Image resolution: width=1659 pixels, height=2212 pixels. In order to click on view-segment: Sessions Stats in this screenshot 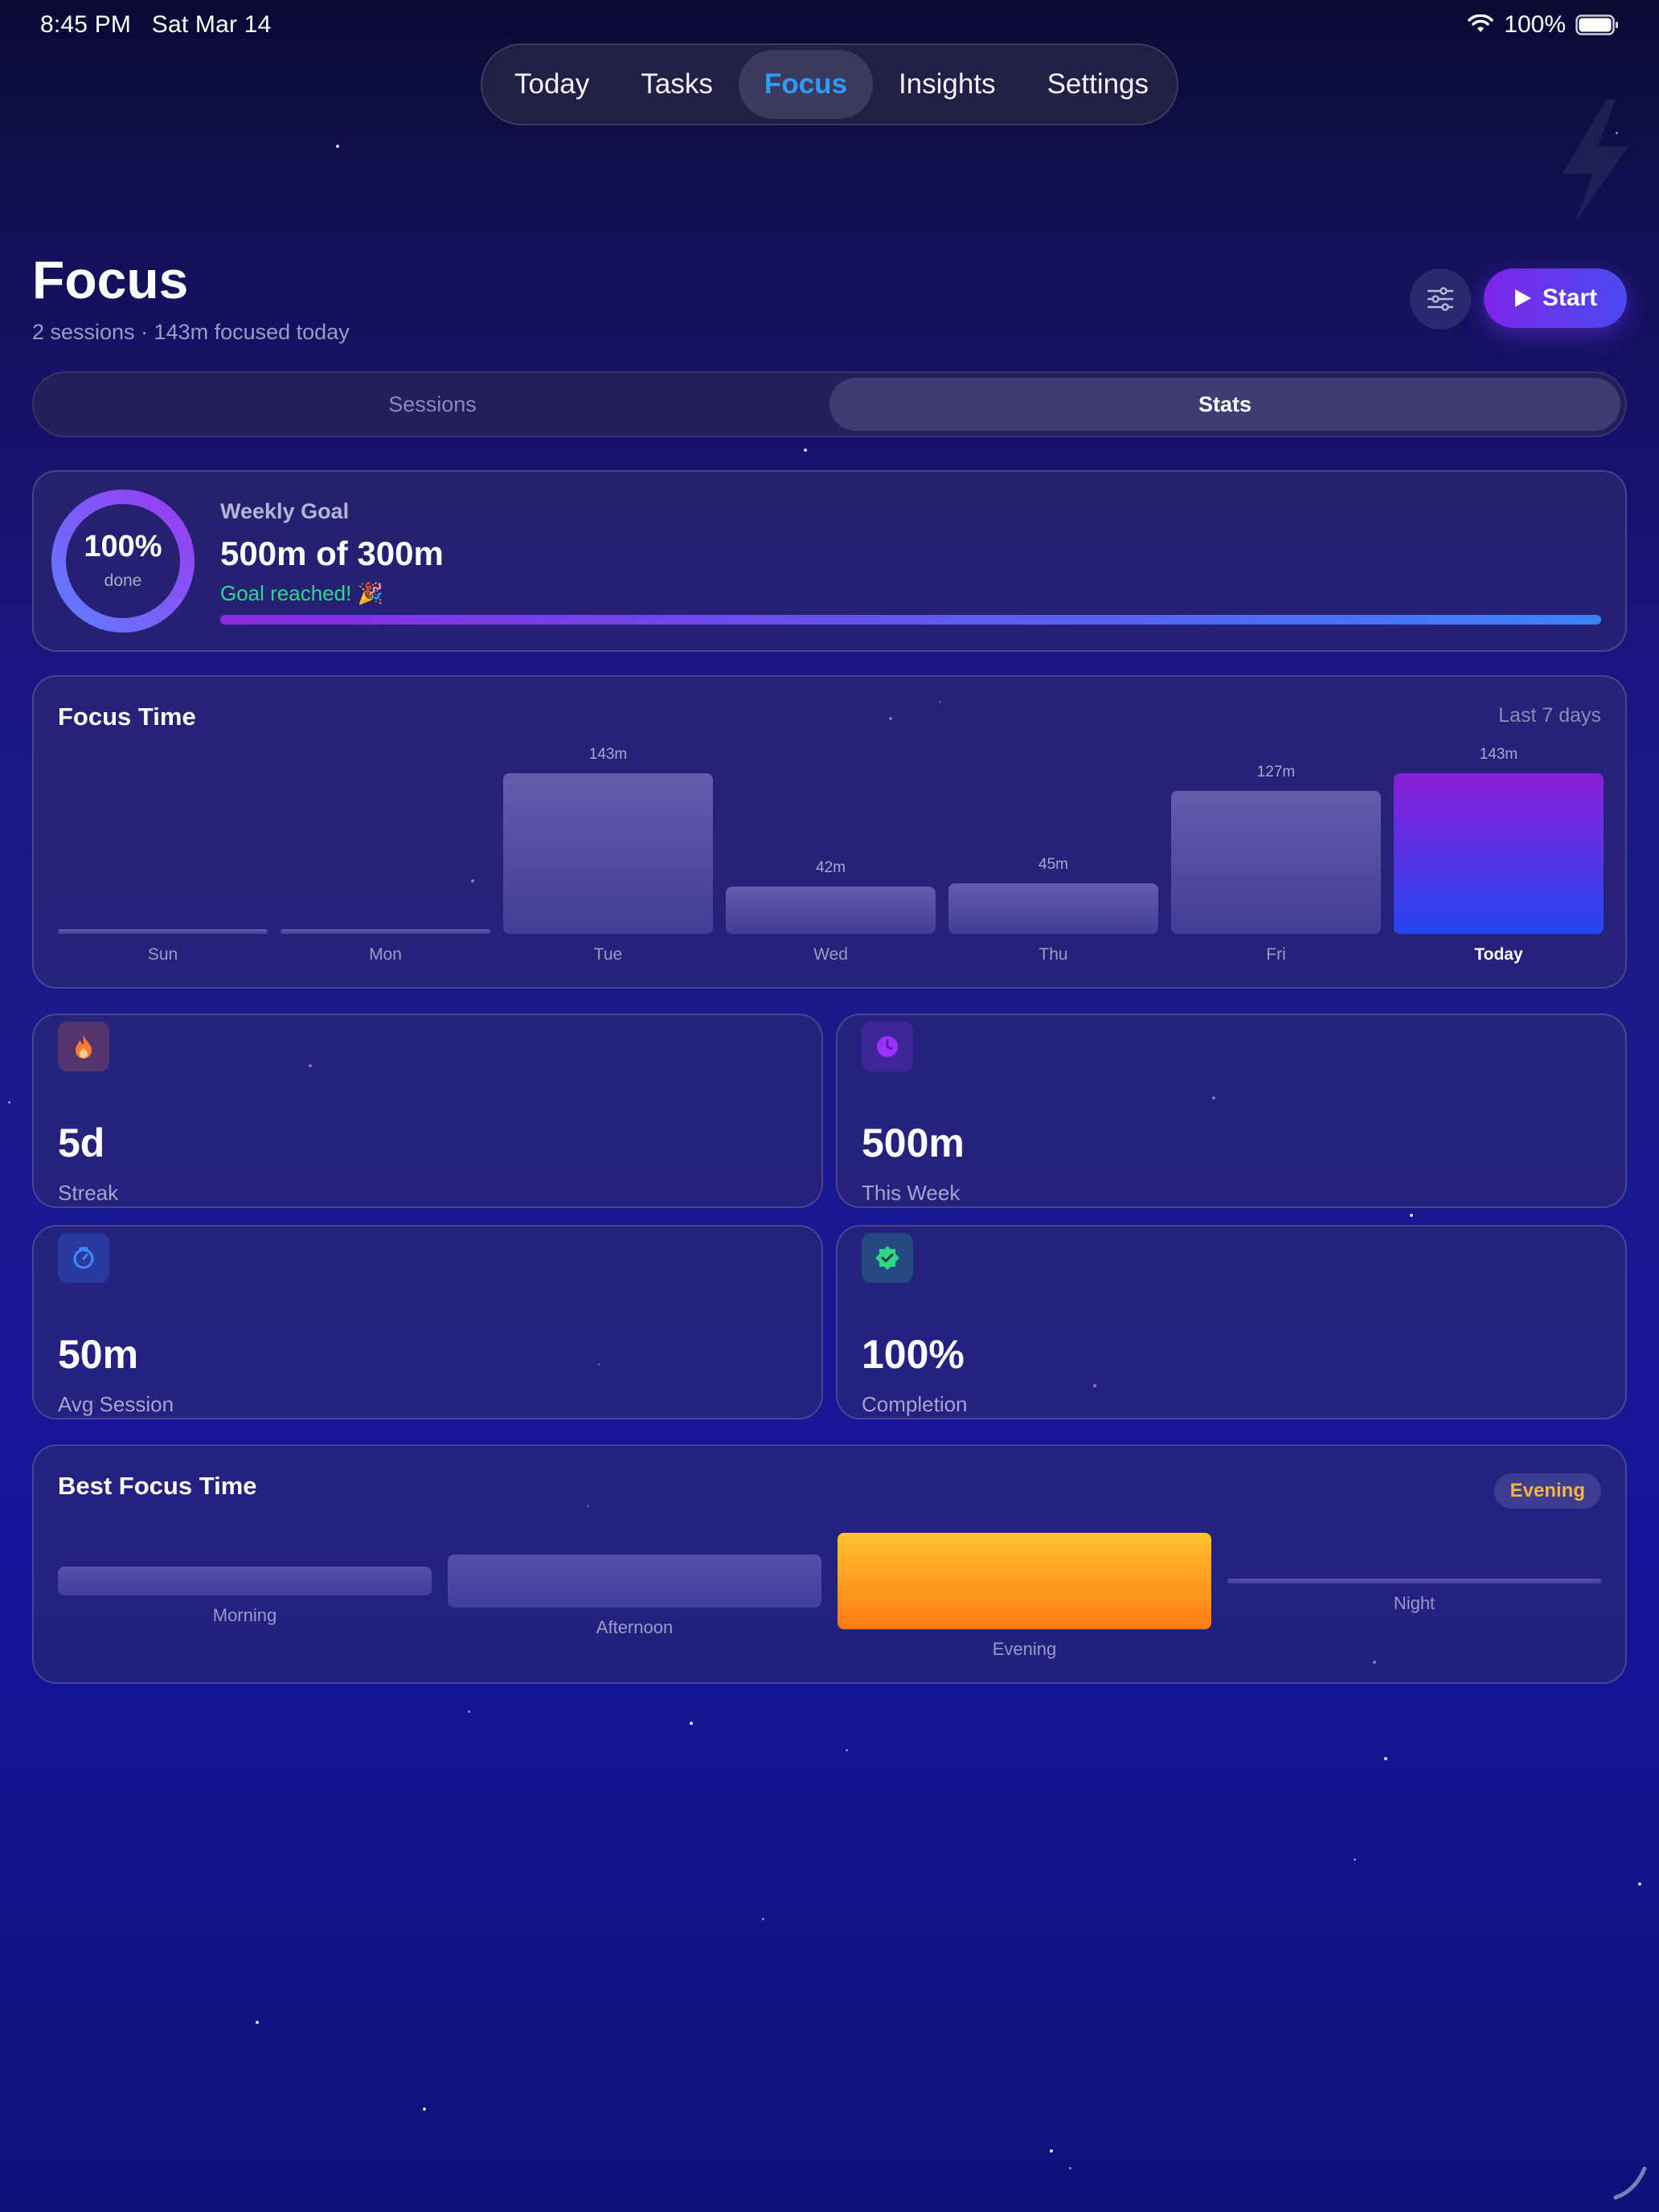, I will do `click(829, 404)`.